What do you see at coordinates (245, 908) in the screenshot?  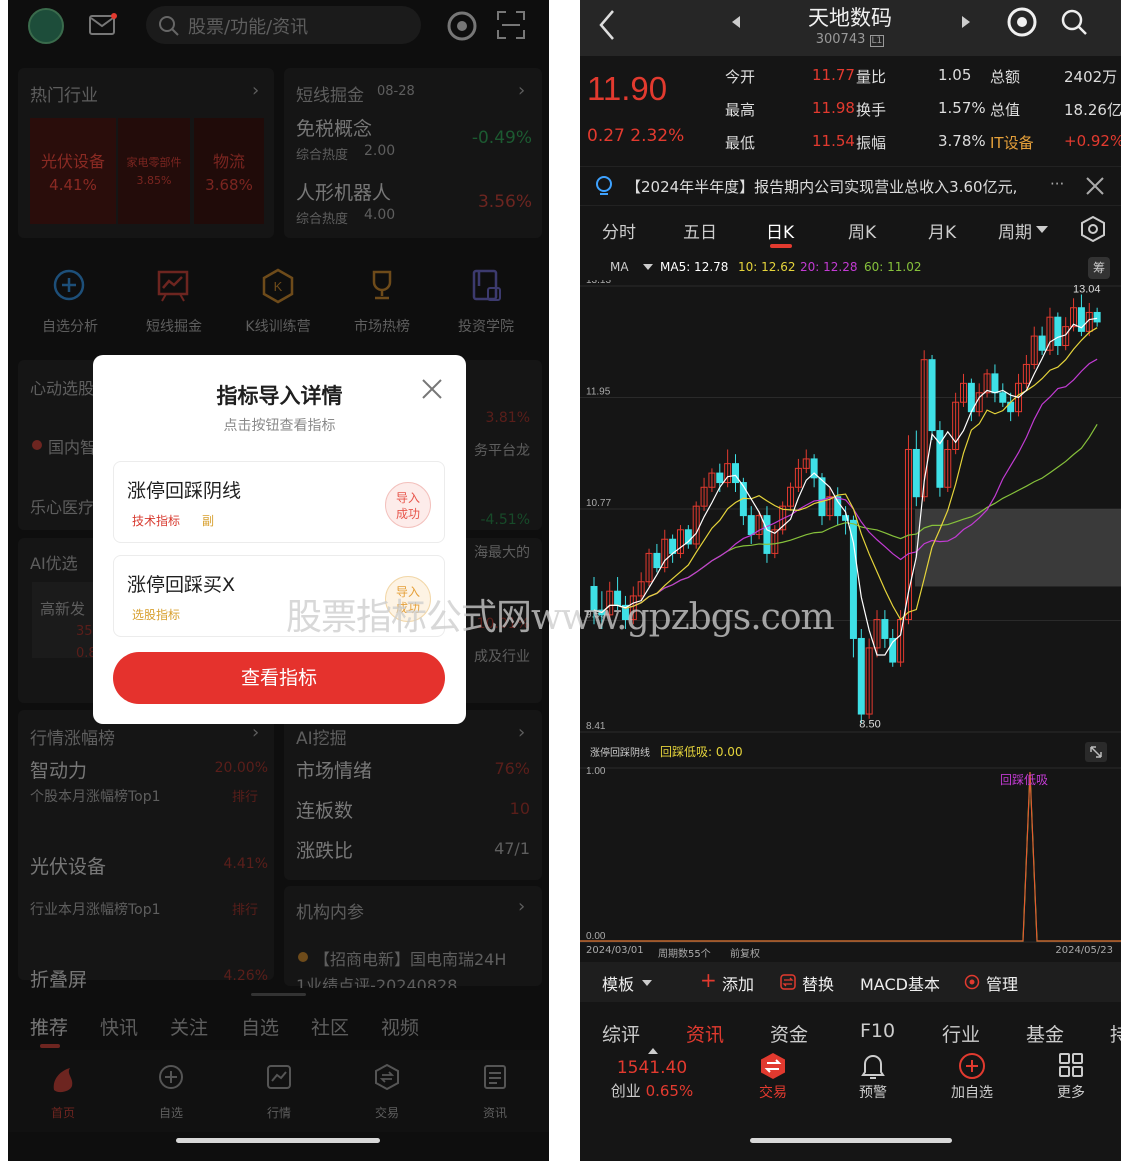 I see `pv-rank-link: 排行` at bounding box center [245, 908].